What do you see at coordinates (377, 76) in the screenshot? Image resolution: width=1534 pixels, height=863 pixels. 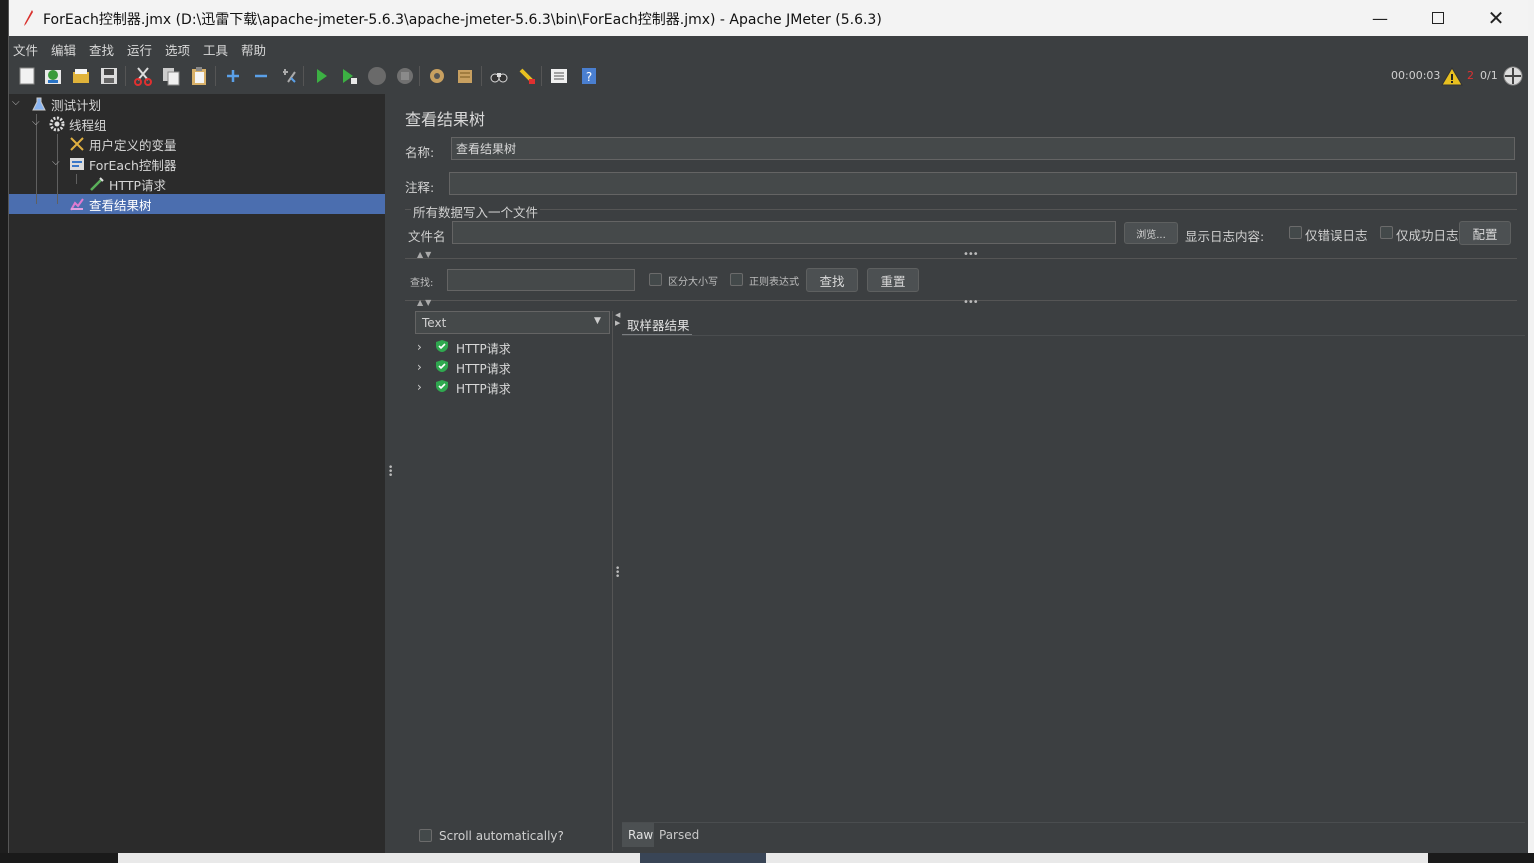 I see `stop-icon` at bounding box center [377, 76].